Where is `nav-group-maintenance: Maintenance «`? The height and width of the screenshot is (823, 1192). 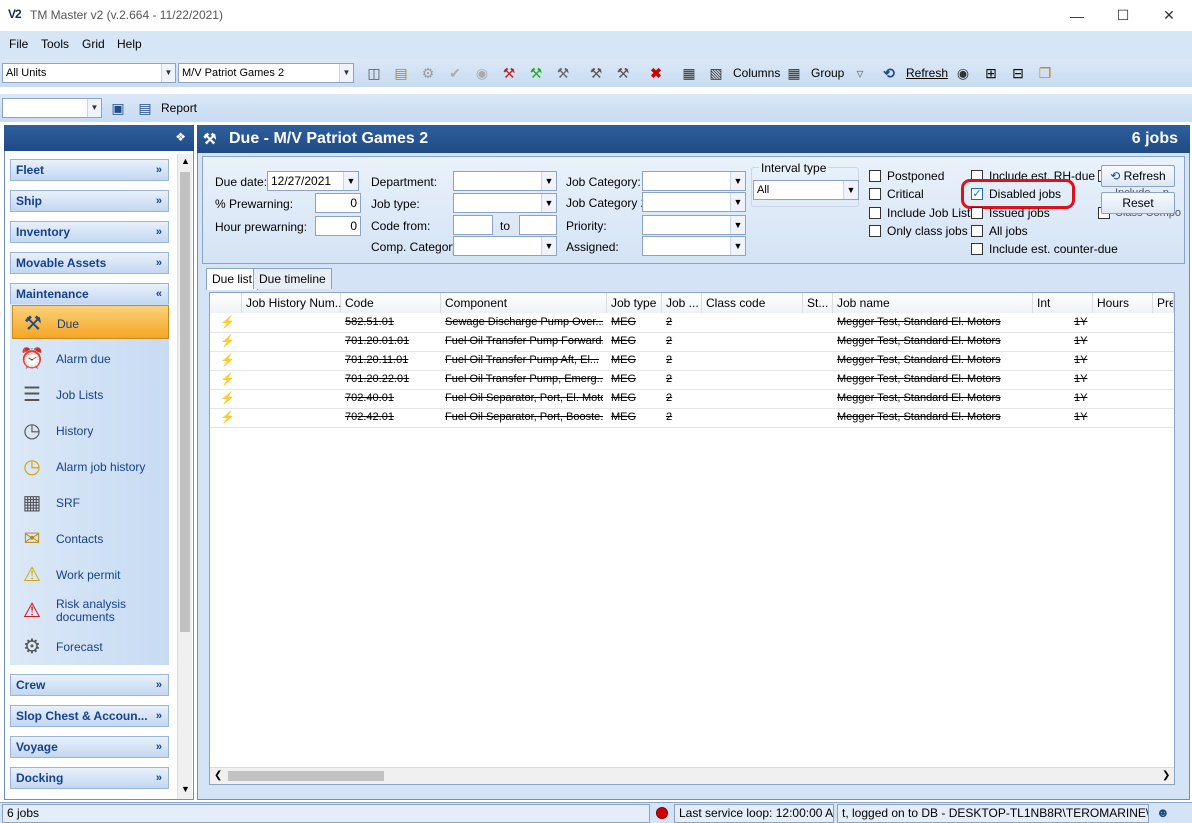
nav-group-maintenance: Maintenance « is located at coordinates (89, 294).